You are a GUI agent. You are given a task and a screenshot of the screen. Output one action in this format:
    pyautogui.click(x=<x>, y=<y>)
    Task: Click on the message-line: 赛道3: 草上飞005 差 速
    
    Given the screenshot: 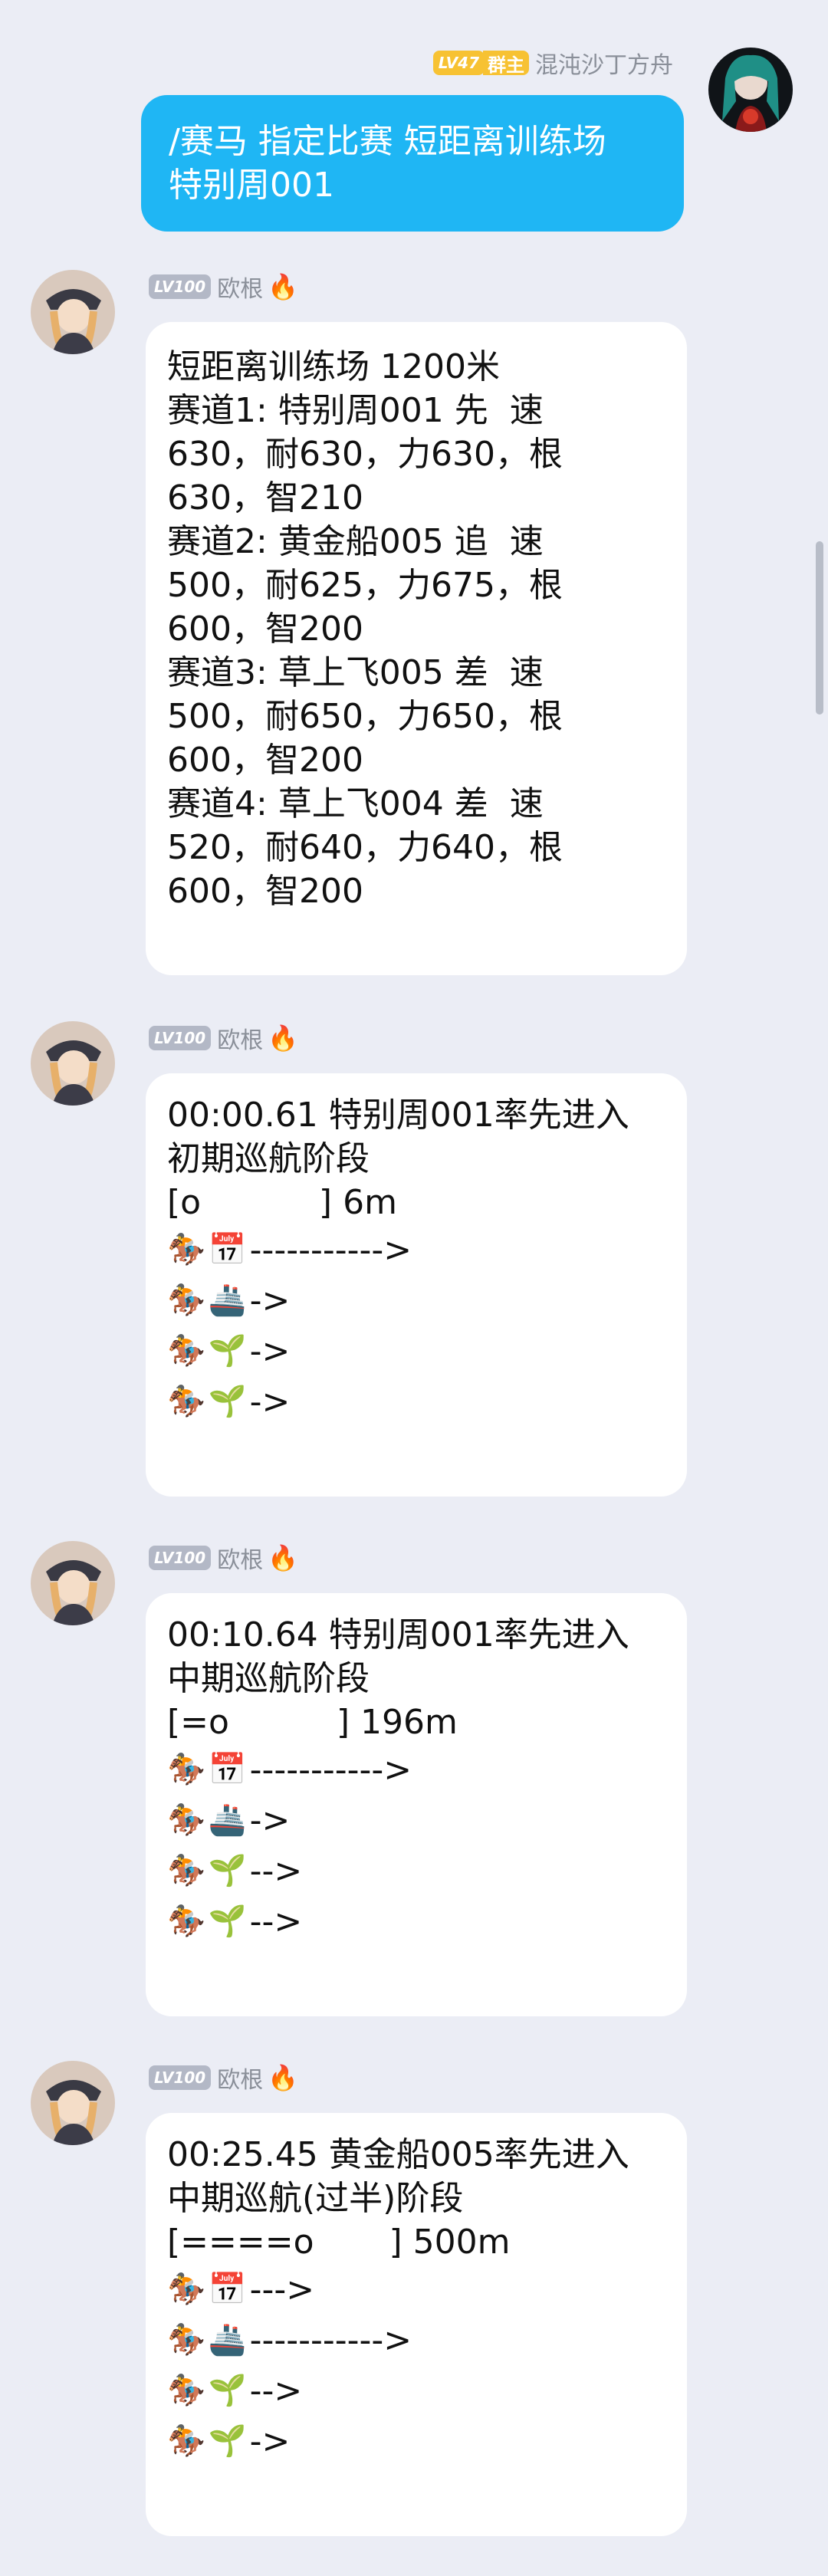 What is the action you would take?
    pyautogui.click(x=356, y=672)
    